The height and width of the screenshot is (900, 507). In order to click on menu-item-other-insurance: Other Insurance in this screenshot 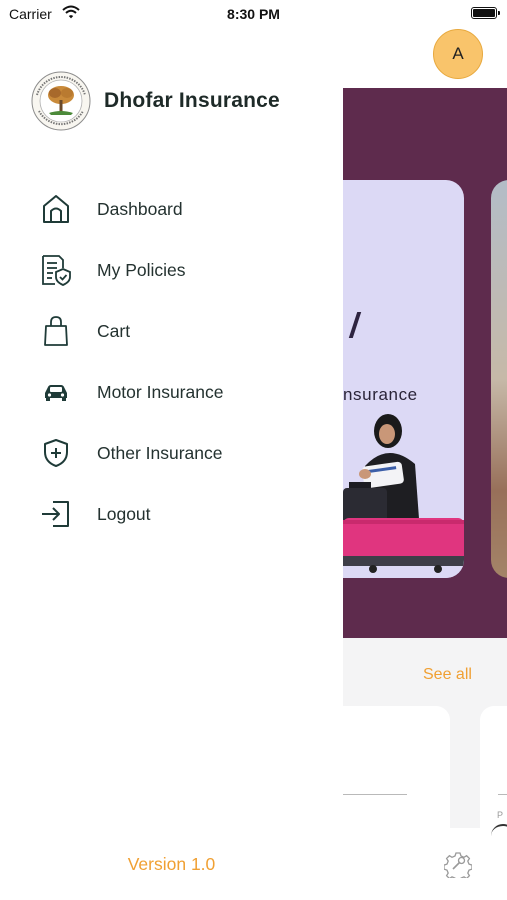, I will do `click(171, 453)`.